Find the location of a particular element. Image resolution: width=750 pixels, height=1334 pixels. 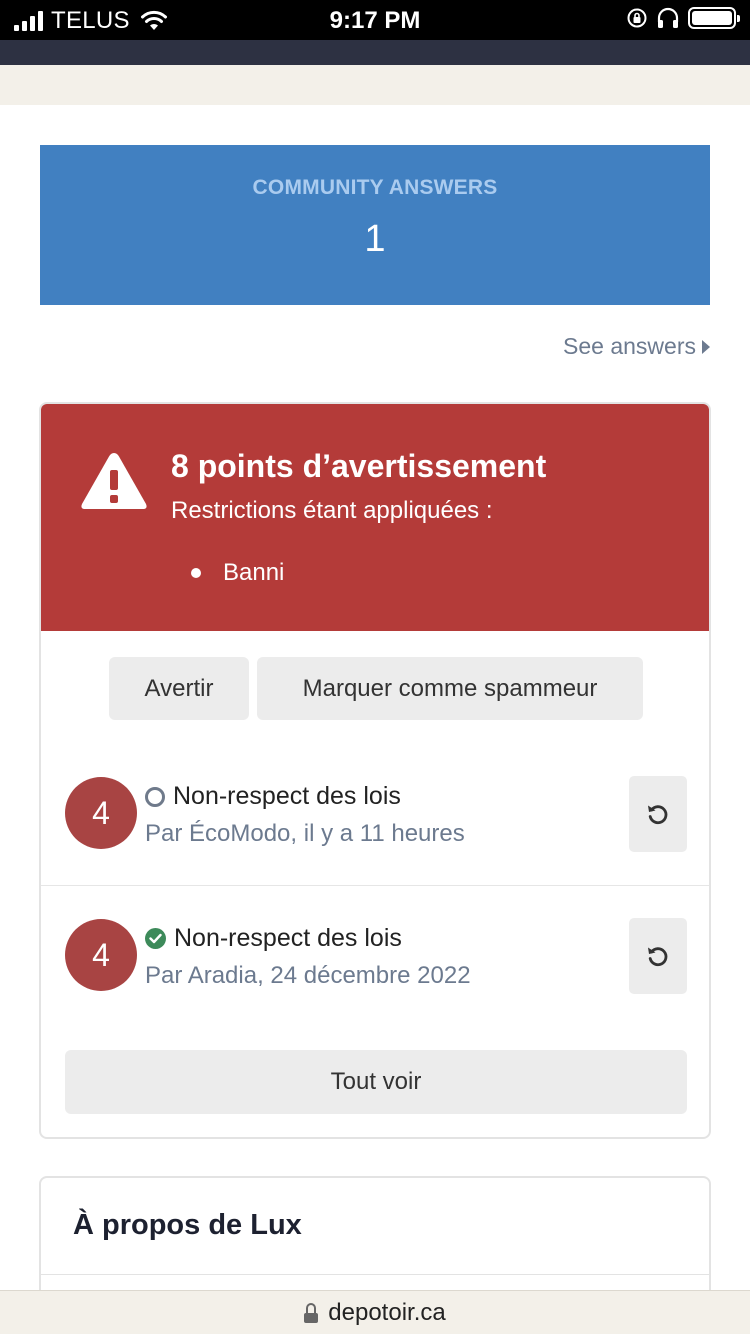

browser-url-bar: depotoir.ca is located at coordinates (375, 1312).